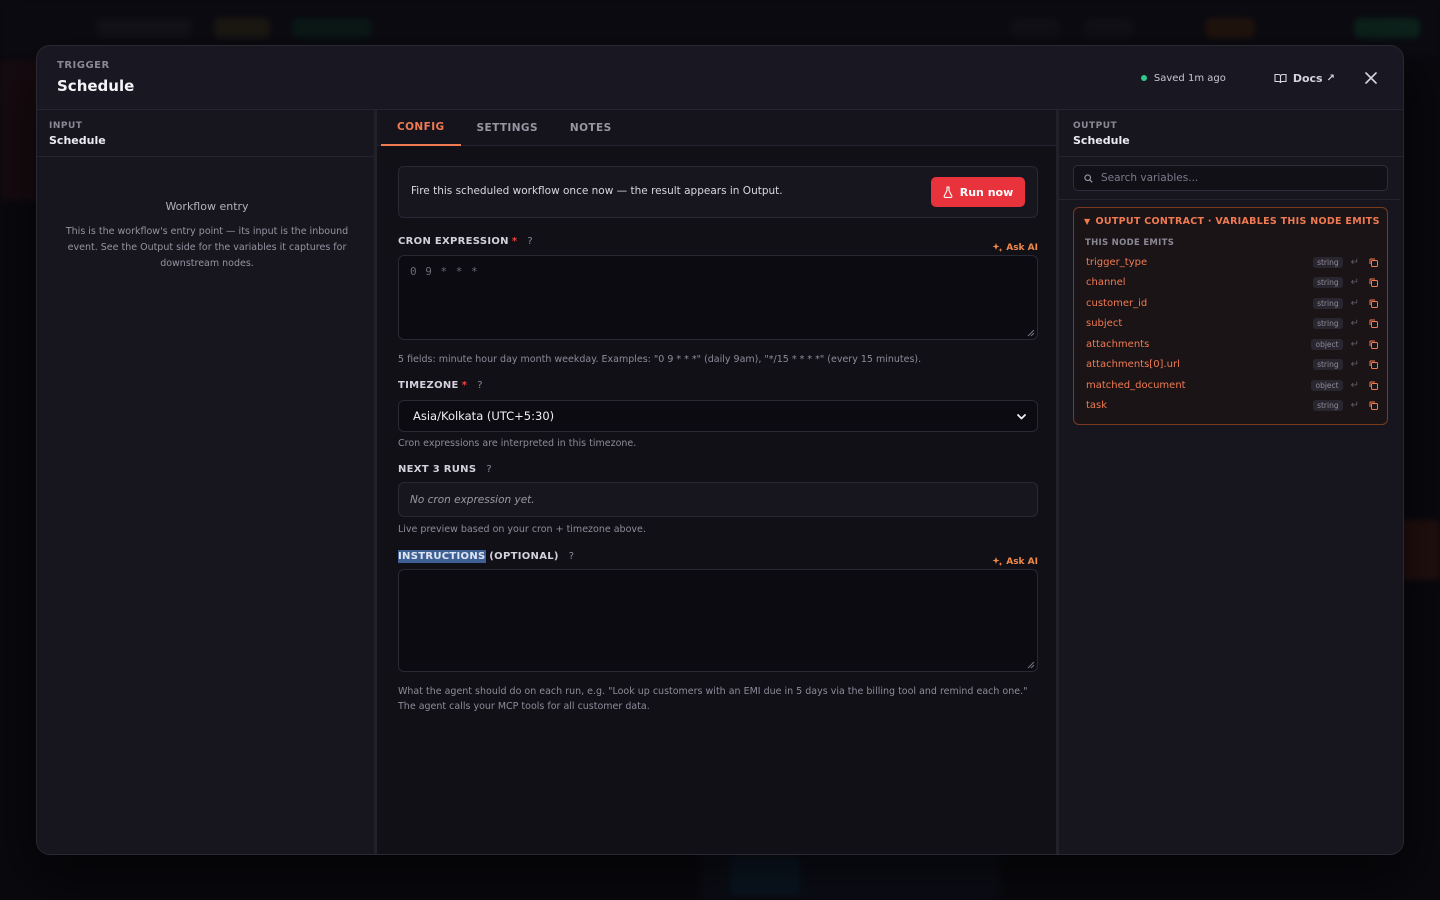 The width and height of the screenshot is (1440, 900). Describe the element at coordinates (718, 499) in the screenshot. I see `next-runs-preview: No cron expression yet.` at that location.